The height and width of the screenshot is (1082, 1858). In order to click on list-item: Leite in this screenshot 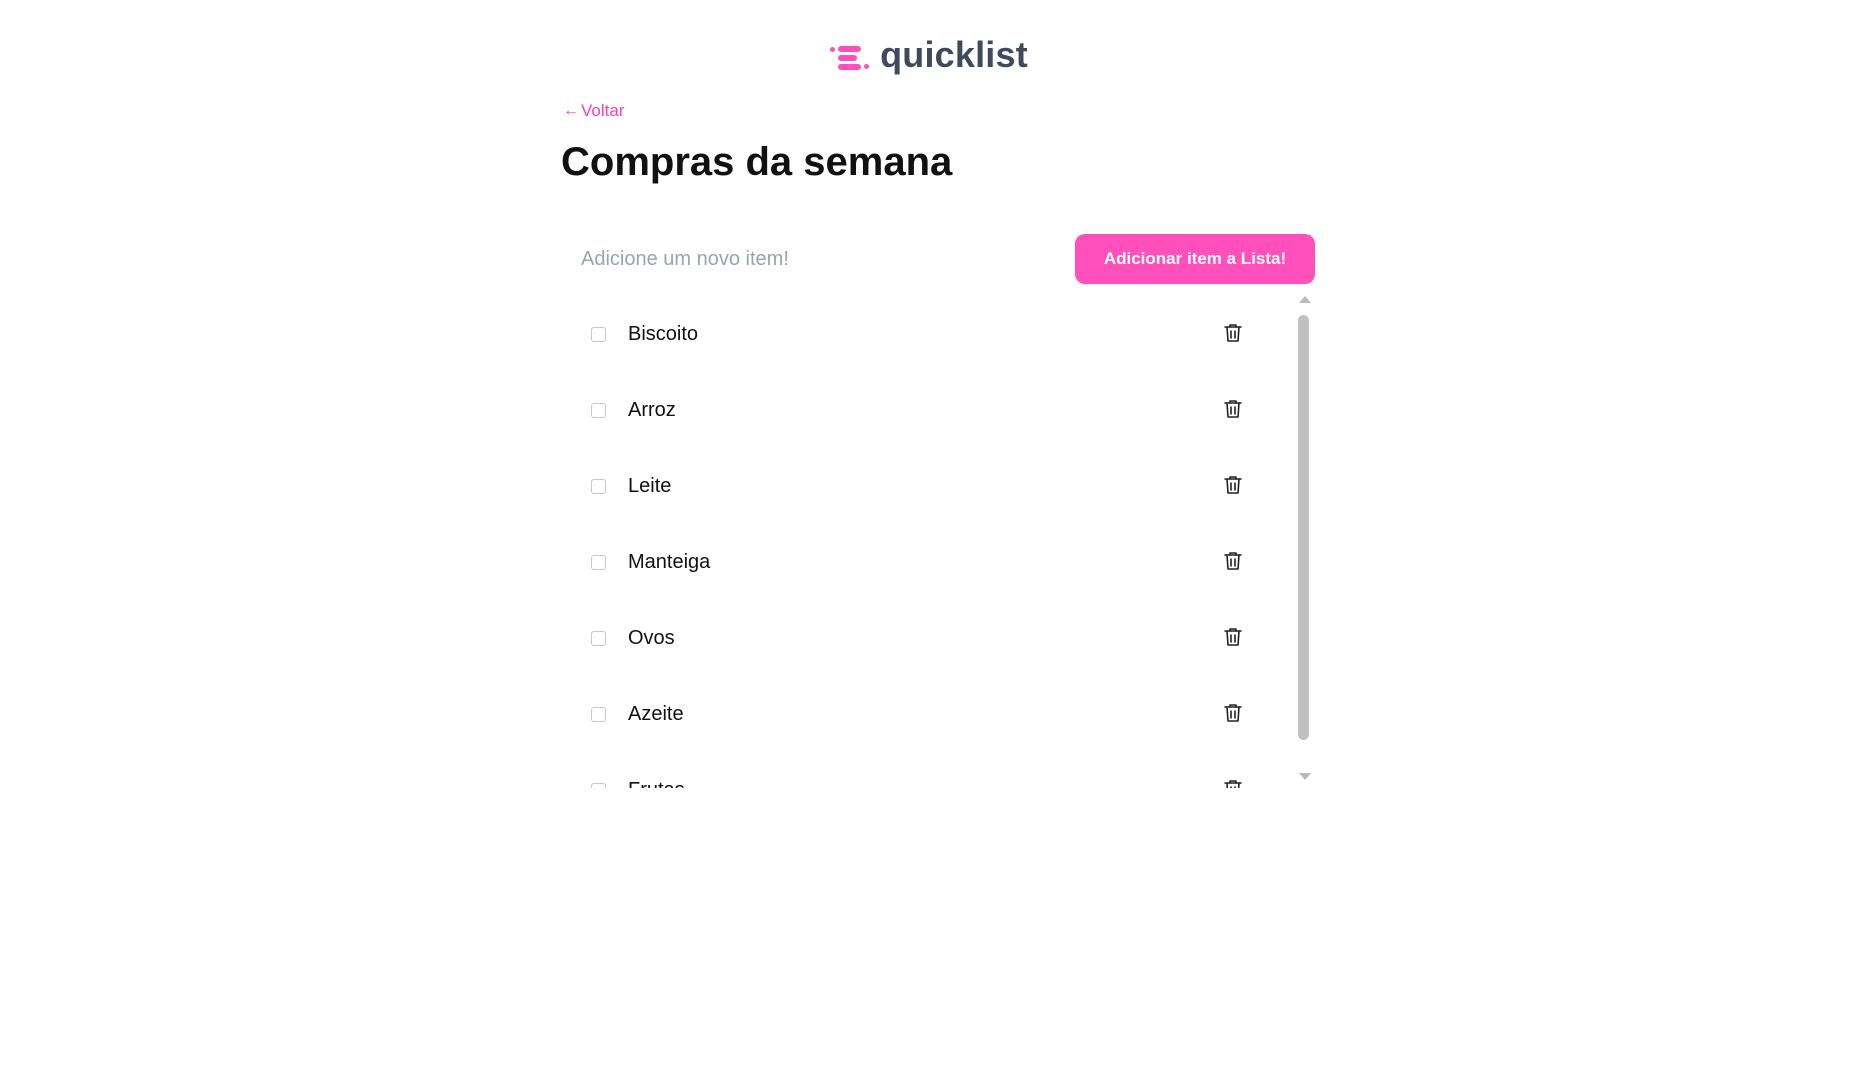, I will do `click(923, 486)`.